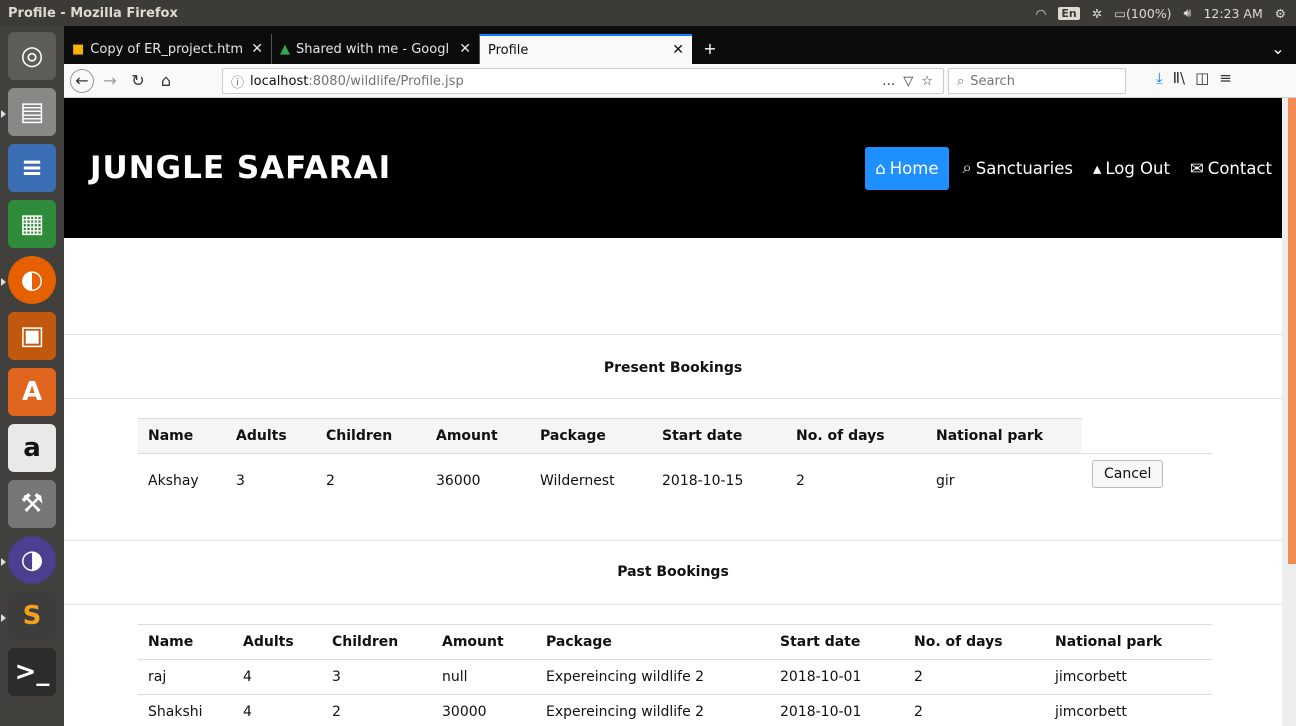 This screenshot has width=1296, height=726. Describe the element at coordinates (166, 81) in the screenshot. I see `home-button: ⌂` at that location.